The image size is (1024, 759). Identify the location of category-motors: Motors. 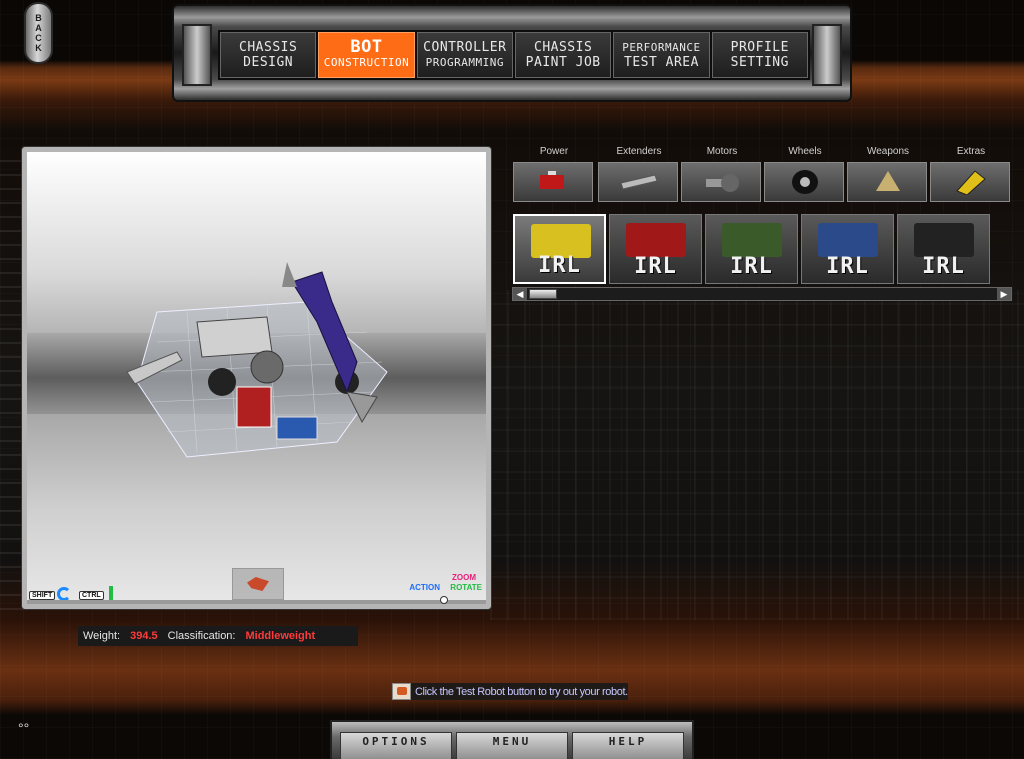
(722, 174).